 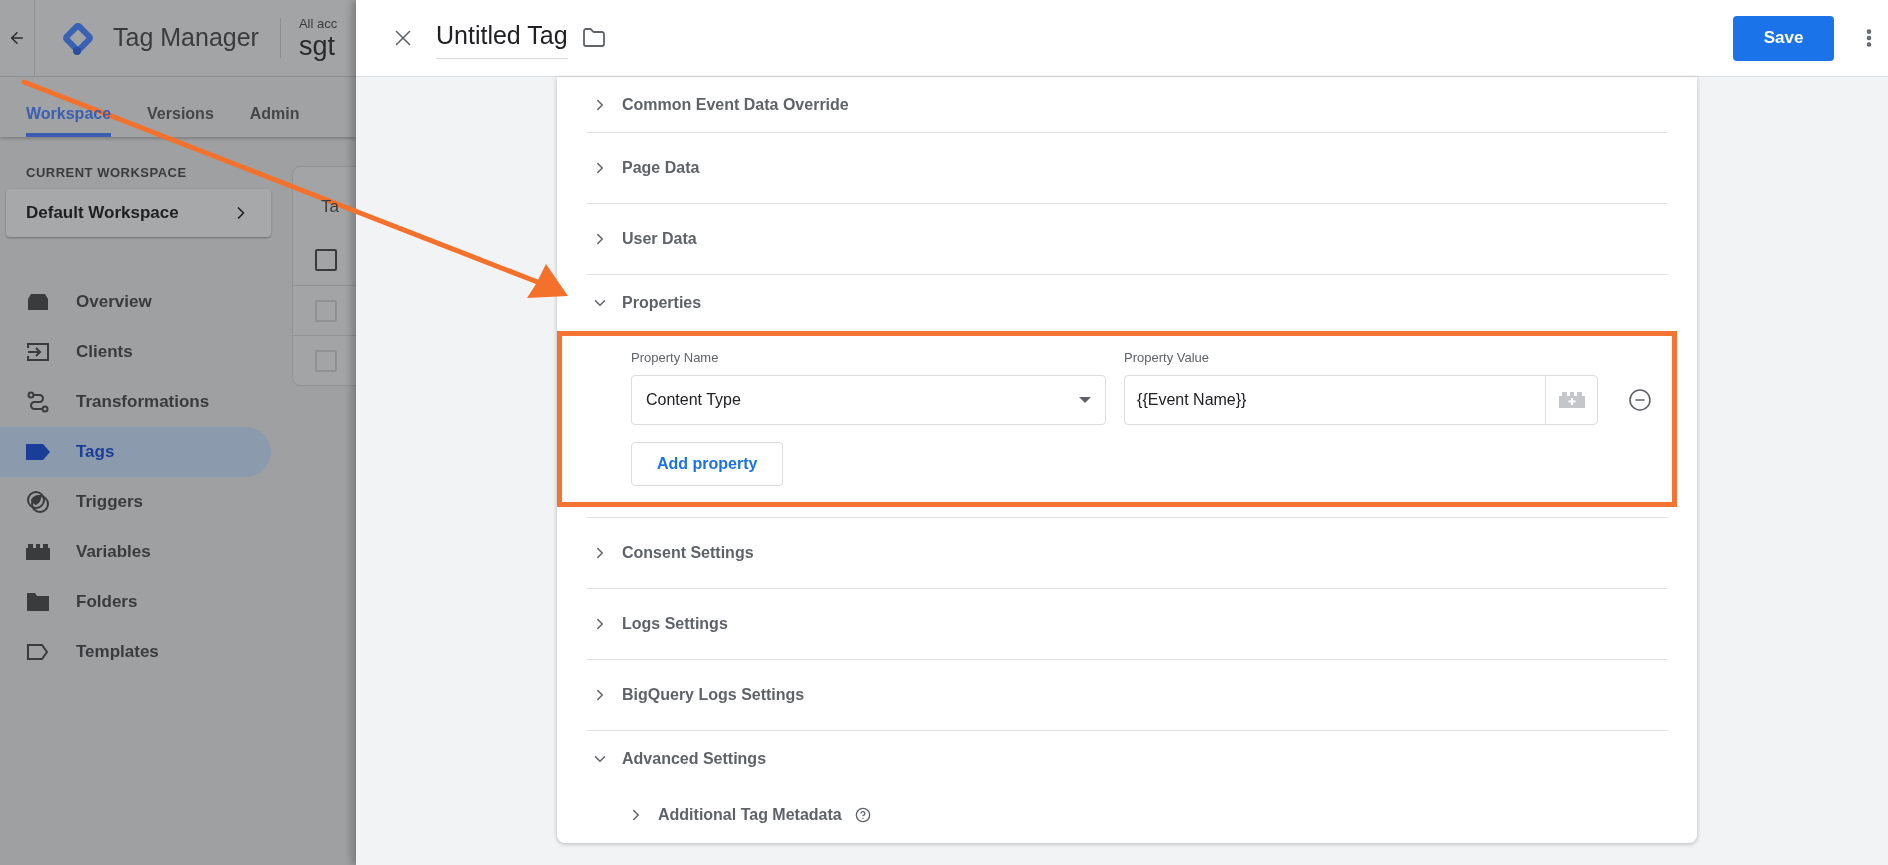 I want to click on section-title: Properties, so click(x=662, y=303).